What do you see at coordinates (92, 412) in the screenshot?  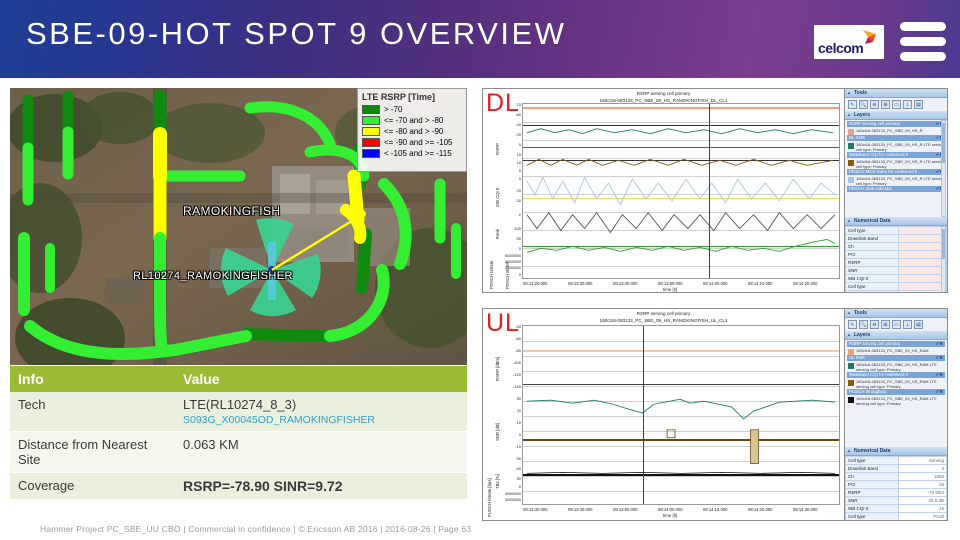 I see `row-label-tech: Tech` at bounding box center [92, 412].